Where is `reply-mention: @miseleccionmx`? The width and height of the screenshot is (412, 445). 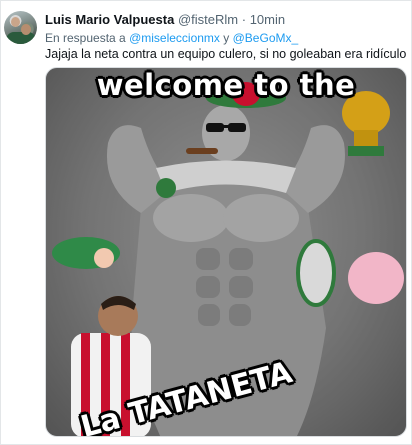
reply-mention: @miseleccionmx is located at coordinates (174, 38).